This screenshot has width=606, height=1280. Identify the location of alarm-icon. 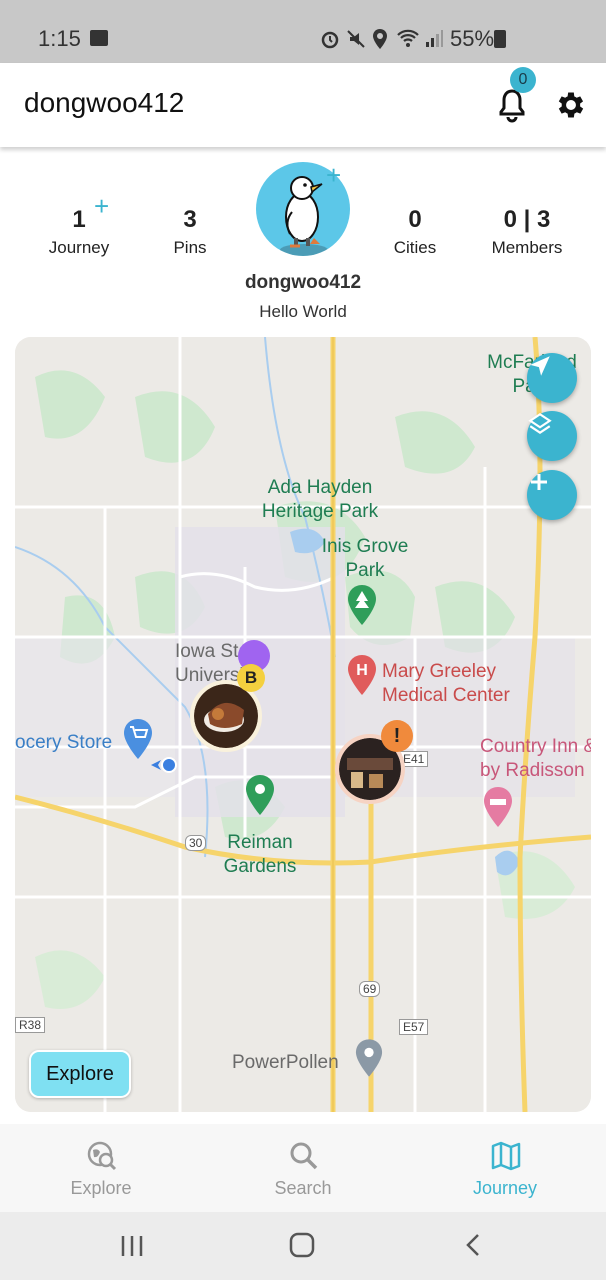
(330, 40).